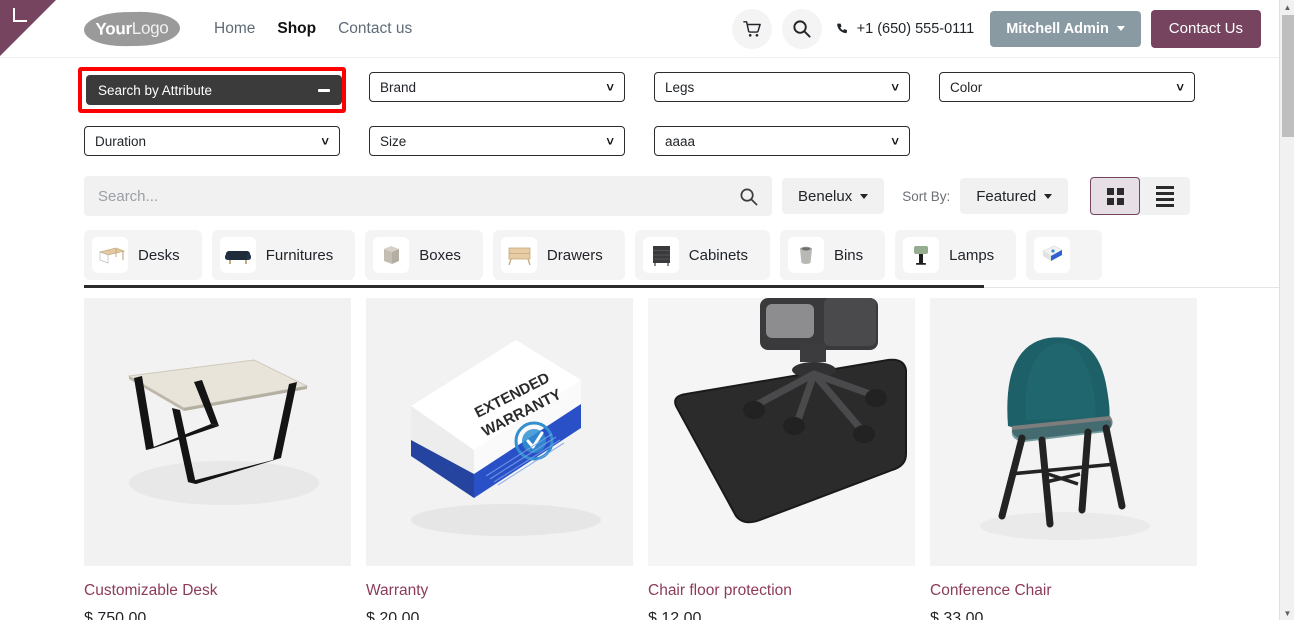  Describe the element at coordinates (926, 196) in the screenshot. I see `sort-by-label: Sort By:` at that location.